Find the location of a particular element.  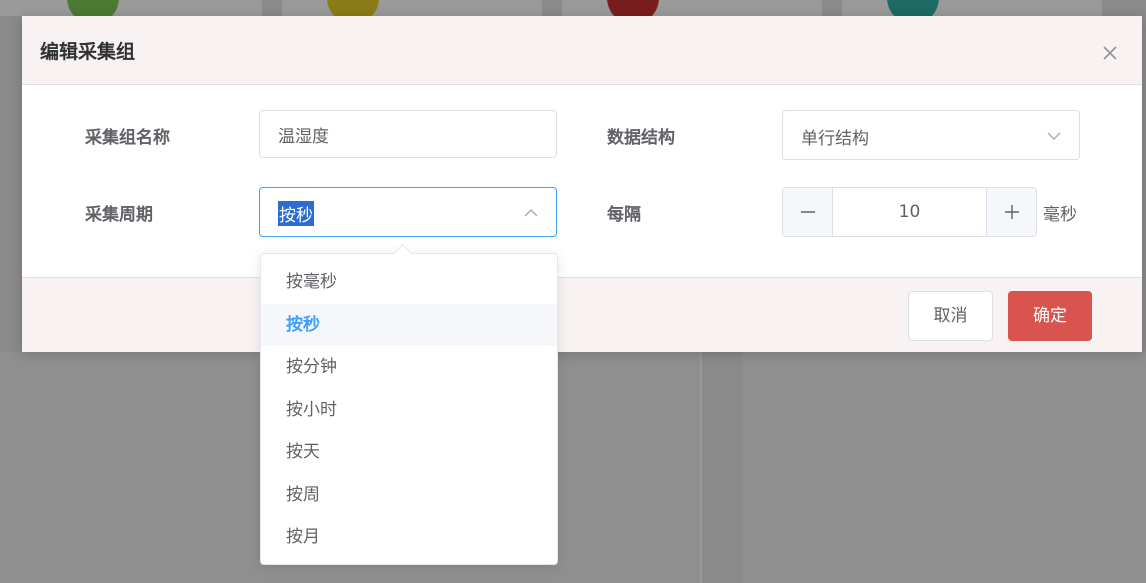

data-structure-value: 单行结构 is located at coordinates (835, 139).